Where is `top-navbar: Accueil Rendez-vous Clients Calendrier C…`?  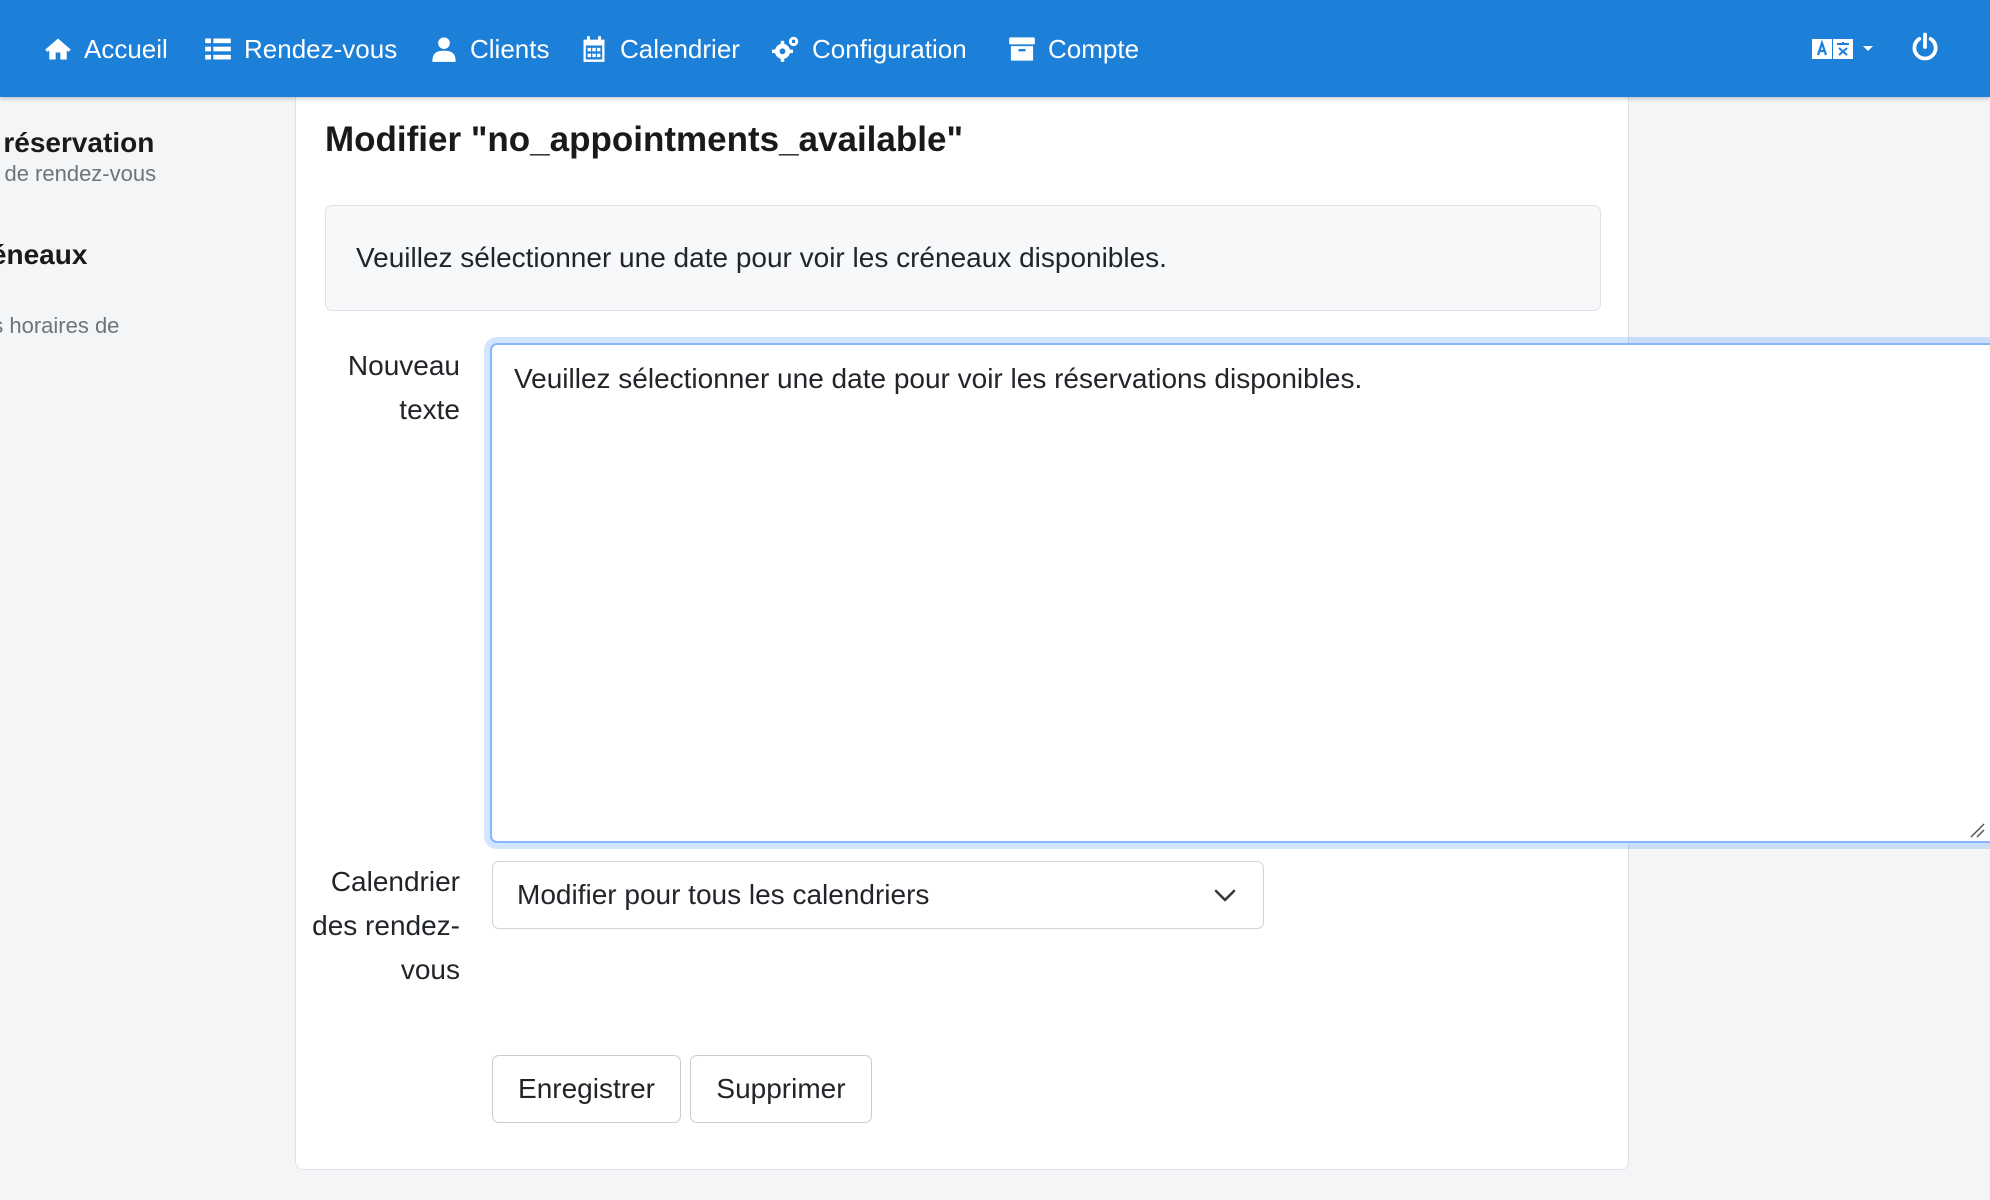
top-navbar: Accueil Rendez-vous Clients Calendrier C… is located at coordinates (995, 48).